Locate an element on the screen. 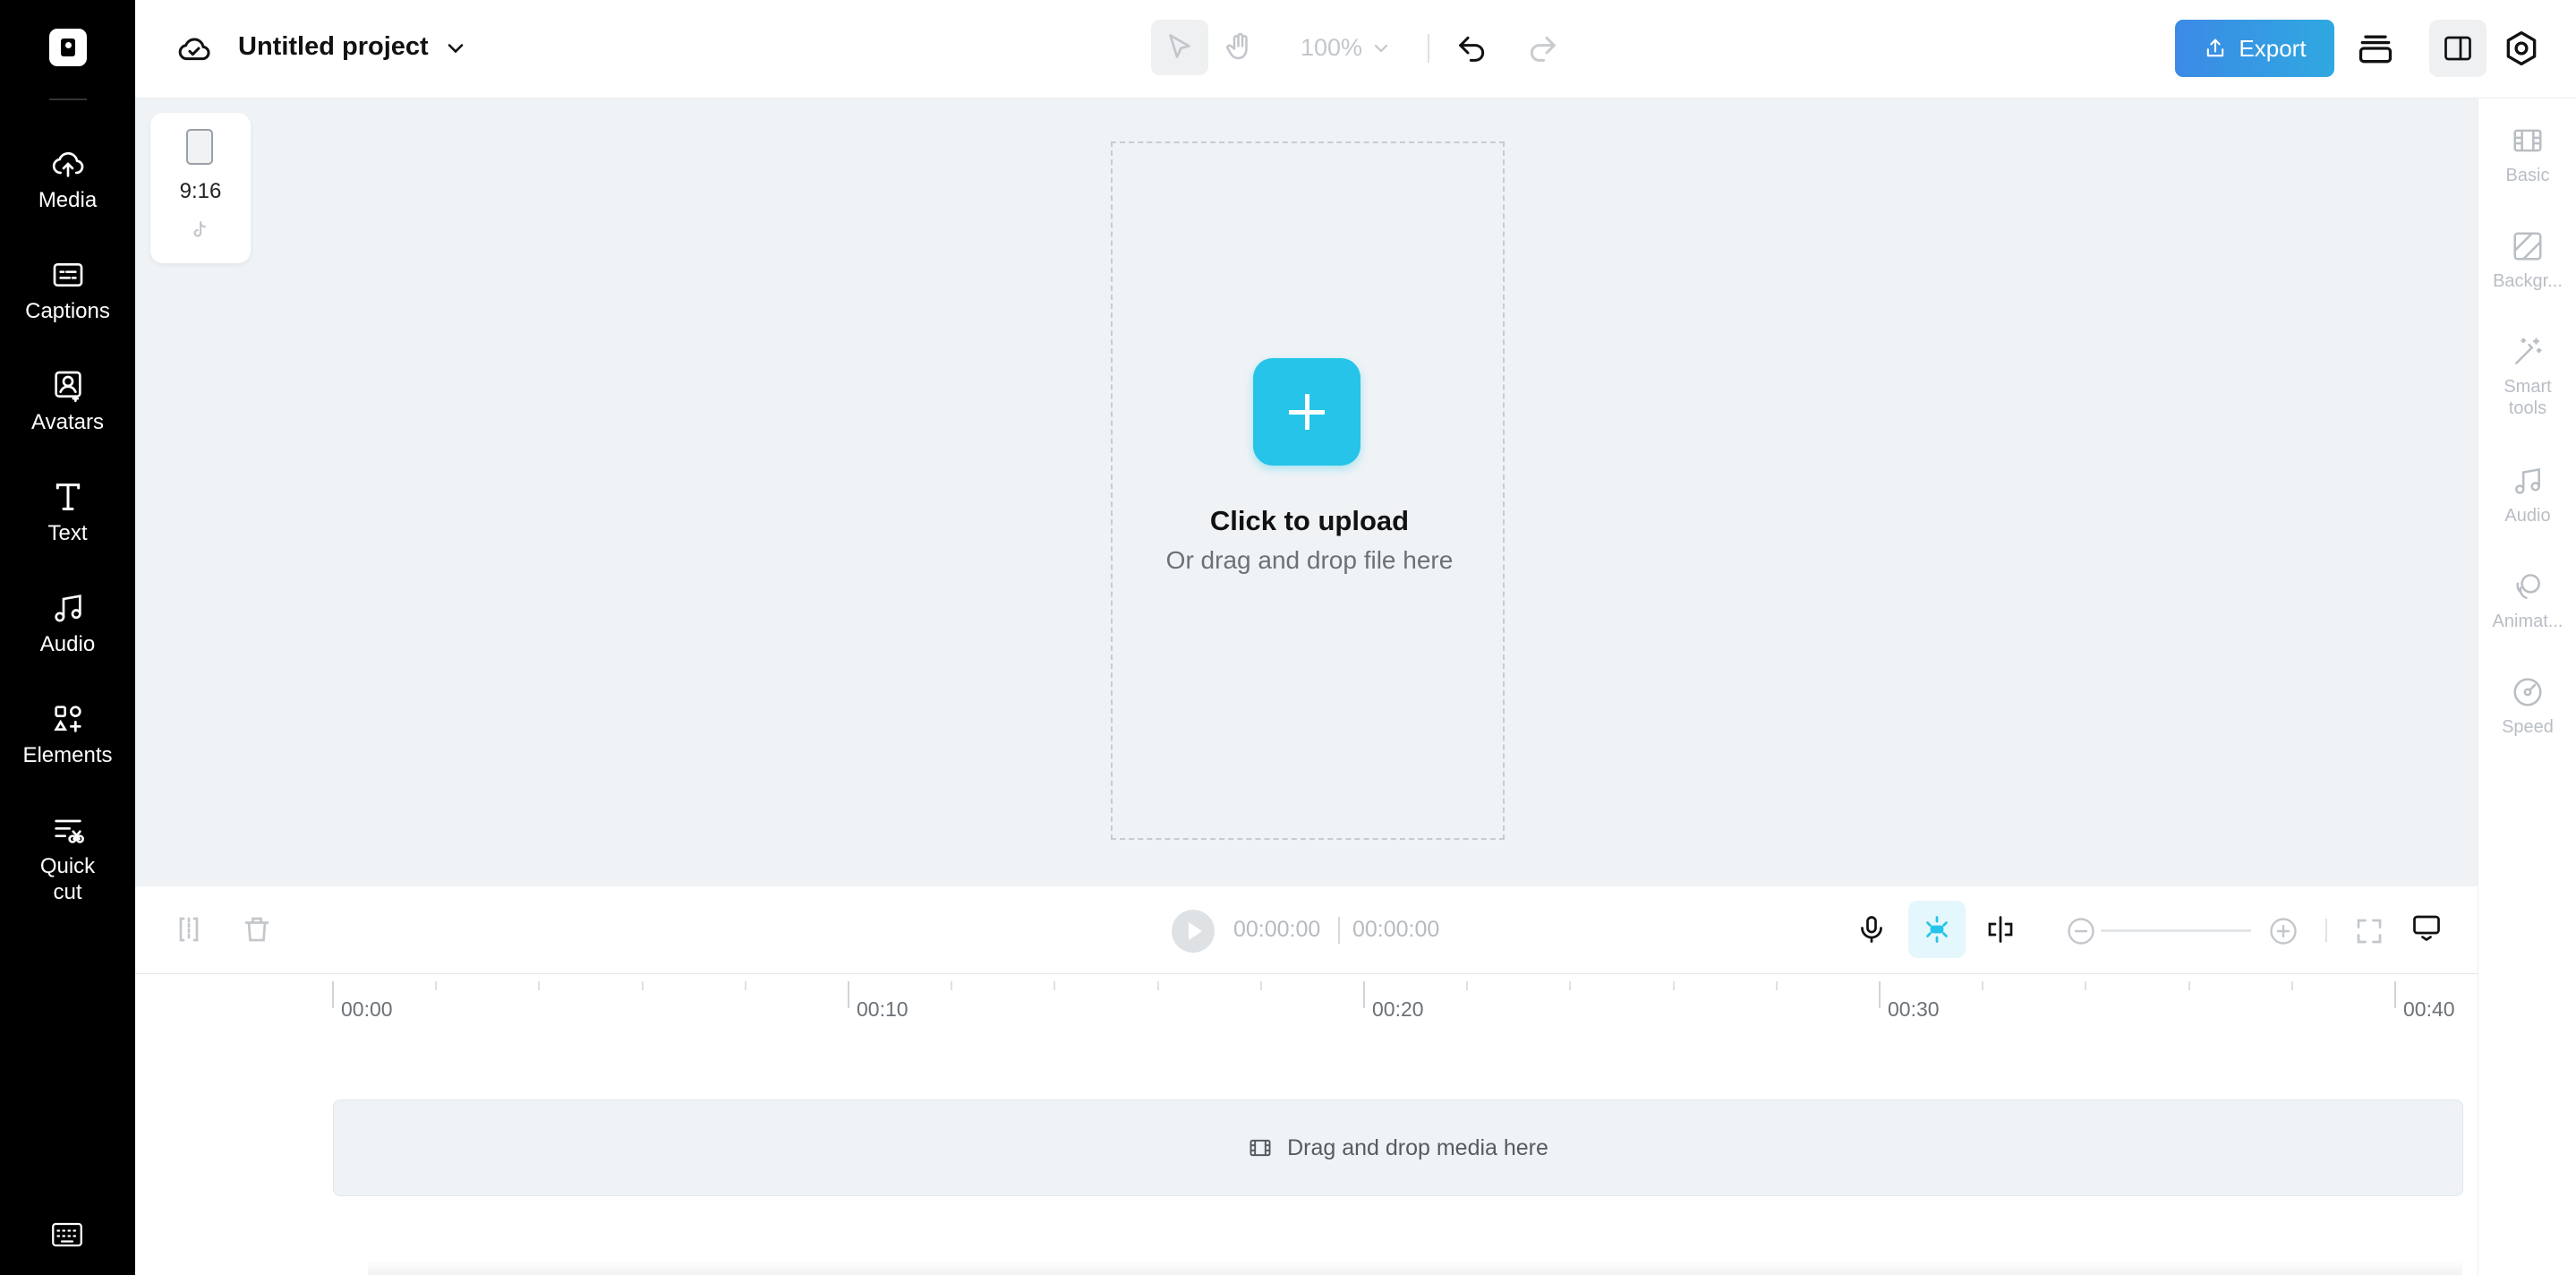 This screenshot has height=1275, width=2576. panel-item-audio: Audio is located at coordinates (2527, 495).